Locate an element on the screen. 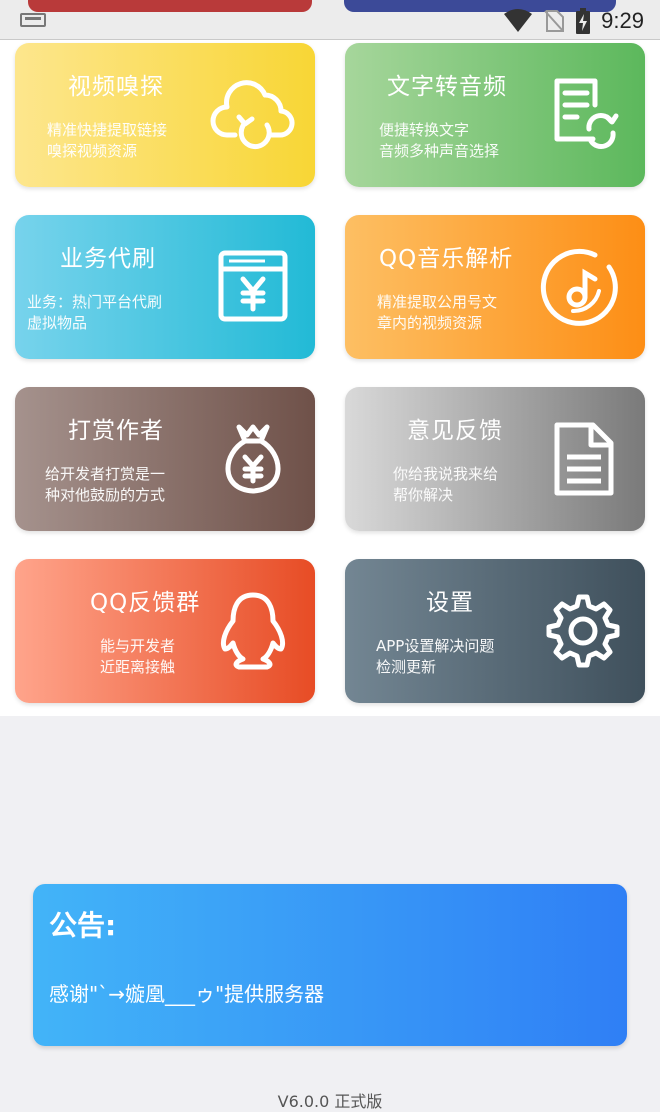 The image size is (660, 1112). version-label: V6.0.0 正式版 is located at coordinates (330, 1101).